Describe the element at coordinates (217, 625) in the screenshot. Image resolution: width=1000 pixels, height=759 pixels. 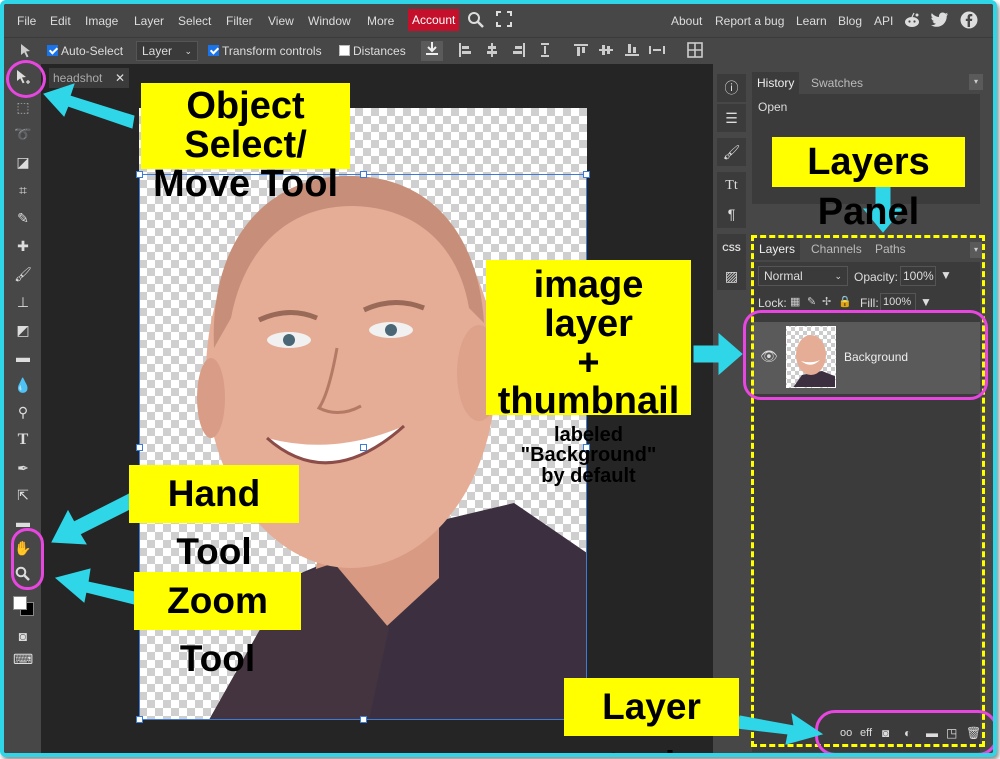
I see `annotation-zoom-tool: Zoom Tool` at that location.